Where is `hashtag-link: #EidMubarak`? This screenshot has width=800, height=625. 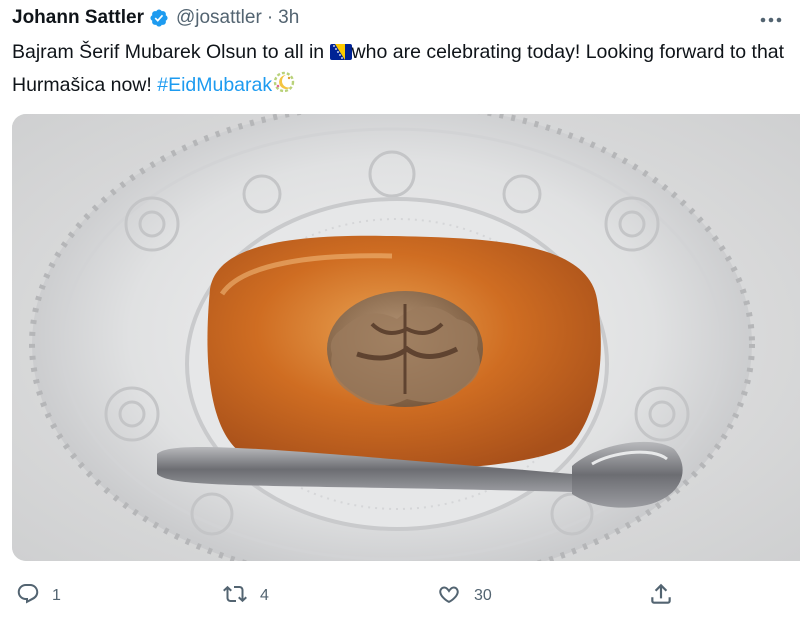 hashtag-link: #EidMubarak is located at coordinates (214, 85).